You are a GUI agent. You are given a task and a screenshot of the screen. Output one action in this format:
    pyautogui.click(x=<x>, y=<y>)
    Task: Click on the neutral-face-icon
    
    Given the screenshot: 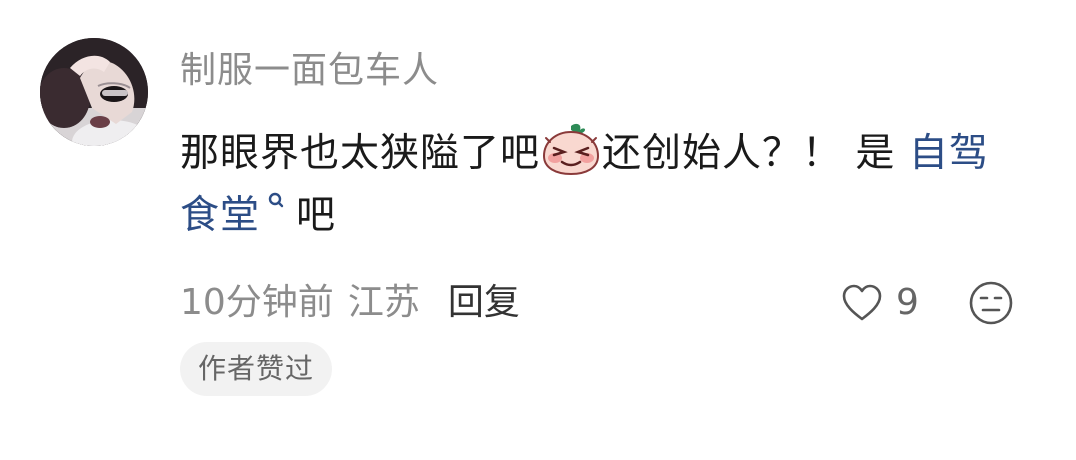 What is the action you would take?
    pyautogui.click(x=991, y=303)
    